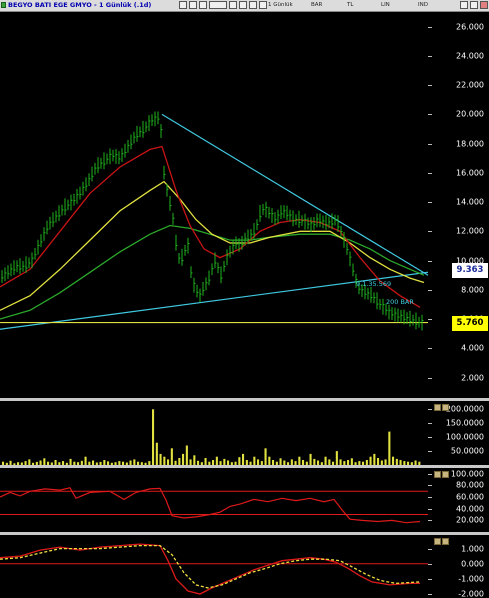 This screenshot has height=598, width=489. What do you see at coordinates (470, 202) in the screenshot?
I see `price-axis-tick-label: 14.000` at bounding box center [470, 202].